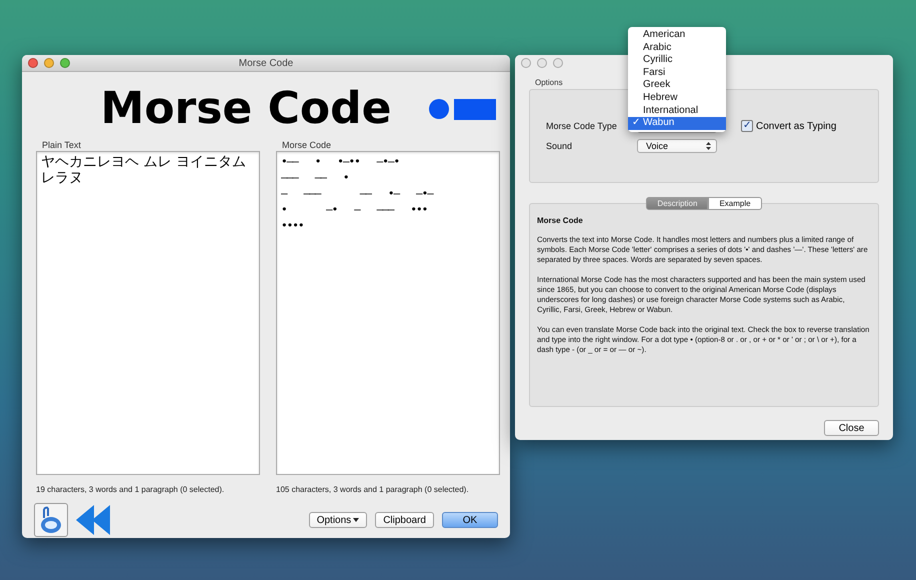  I want to click on menu-item: Greek, so click(677, 85).